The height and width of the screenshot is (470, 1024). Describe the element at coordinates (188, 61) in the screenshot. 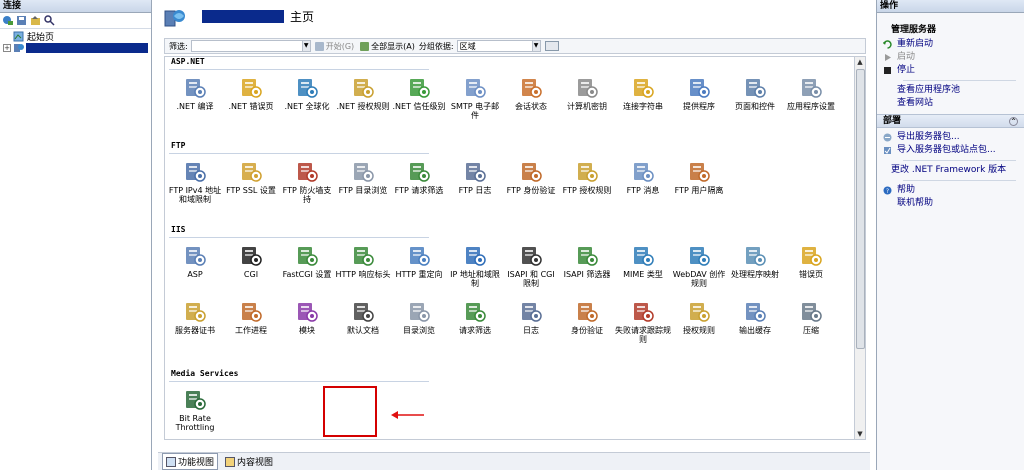

I see `section-header: ASP.NET` at that location.